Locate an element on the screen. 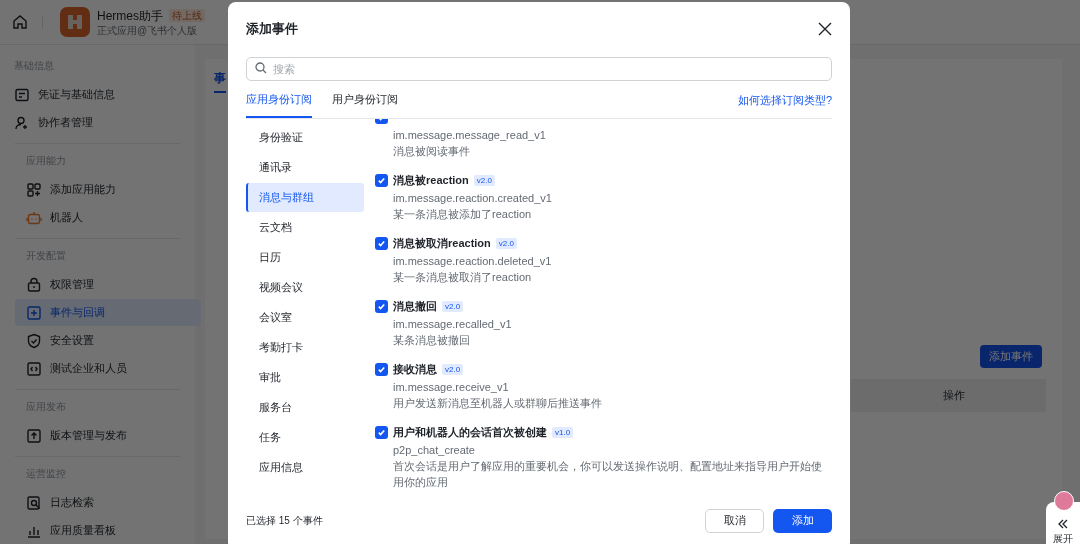 This screenshot has height=544, width=1080. tab: 应用身份订阅 is located at coordinates (279, 104).